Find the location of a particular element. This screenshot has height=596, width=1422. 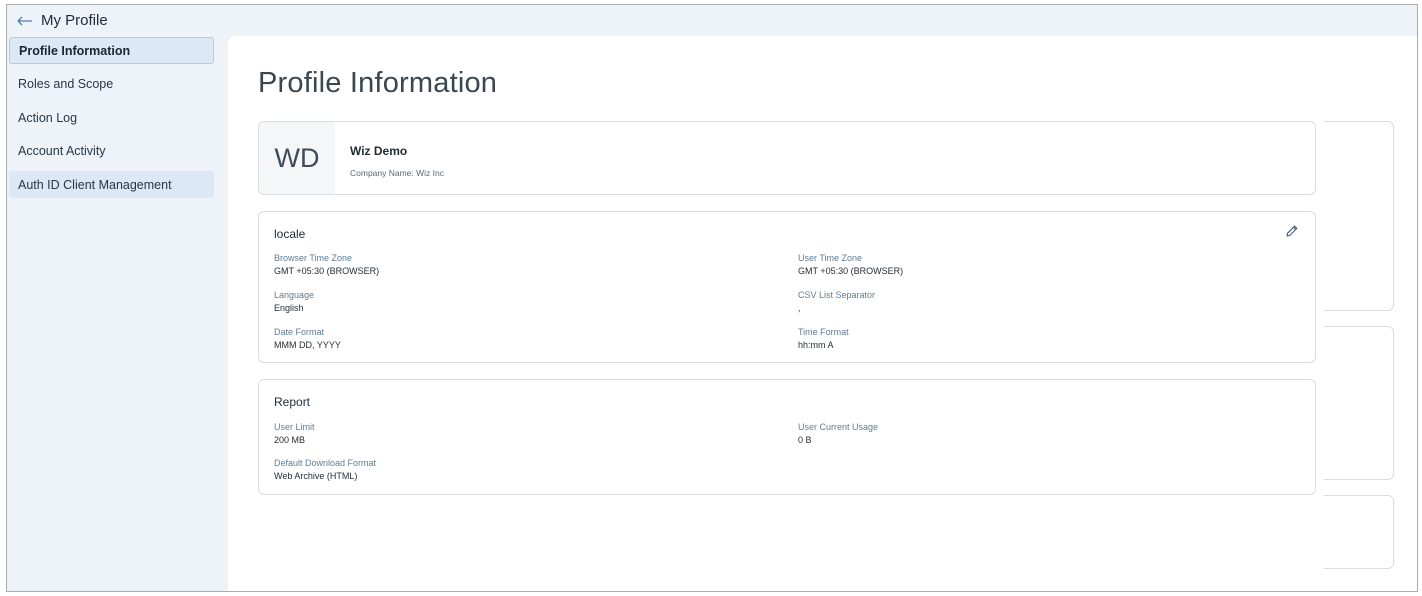

sidebar-item-roles-and-scope: Roles and Scope is located at coordinates (111, 83).